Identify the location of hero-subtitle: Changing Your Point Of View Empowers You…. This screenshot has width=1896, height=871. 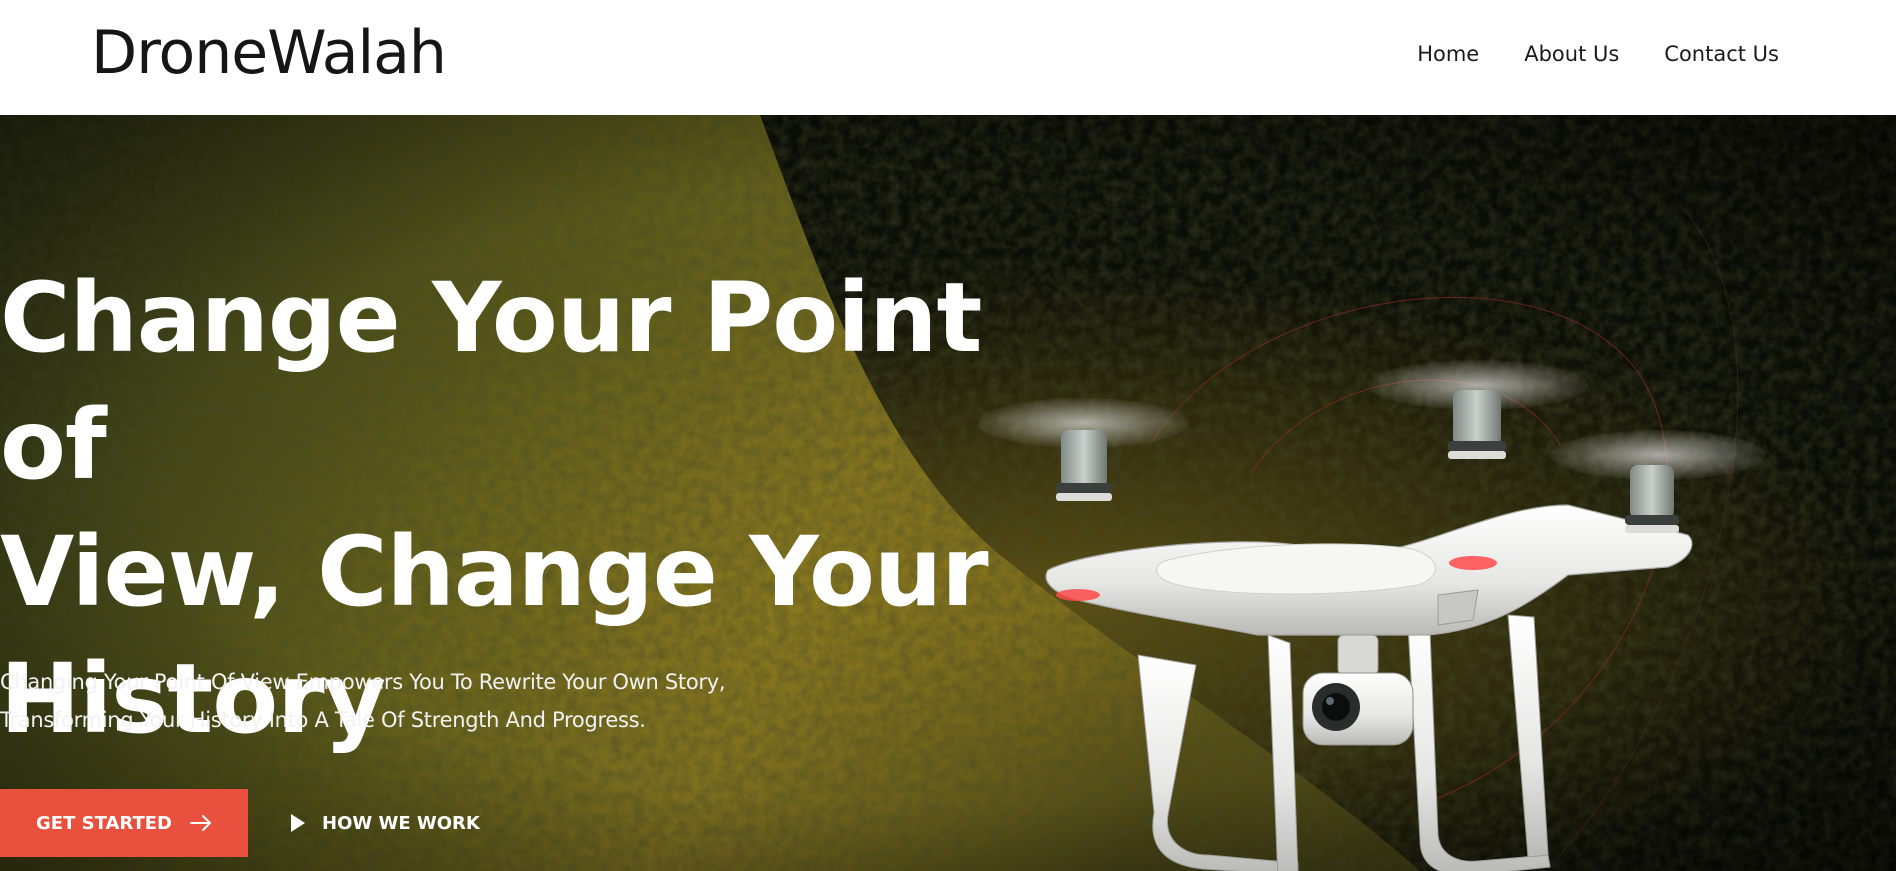
(380, 701).